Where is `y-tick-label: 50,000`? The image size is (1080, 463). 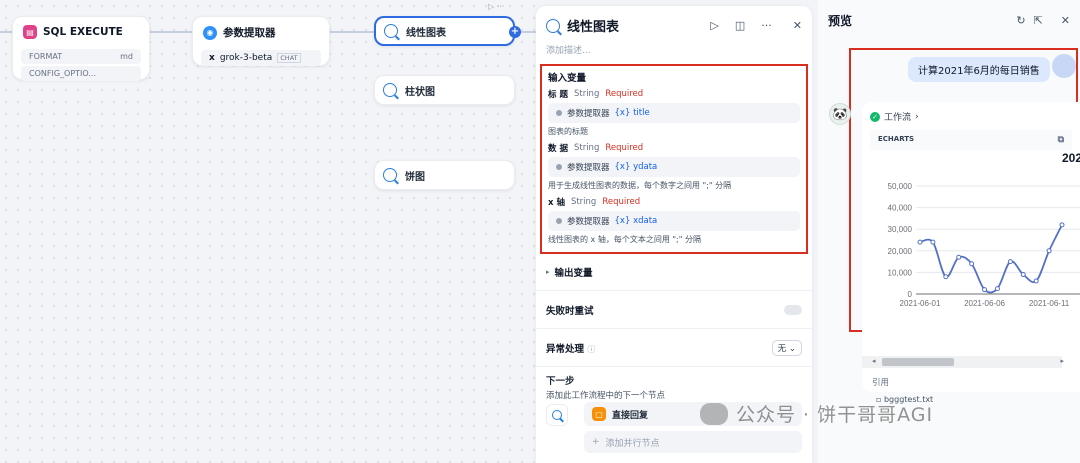
y-tick-label: 50,000 is located at coordinates (900, 186).